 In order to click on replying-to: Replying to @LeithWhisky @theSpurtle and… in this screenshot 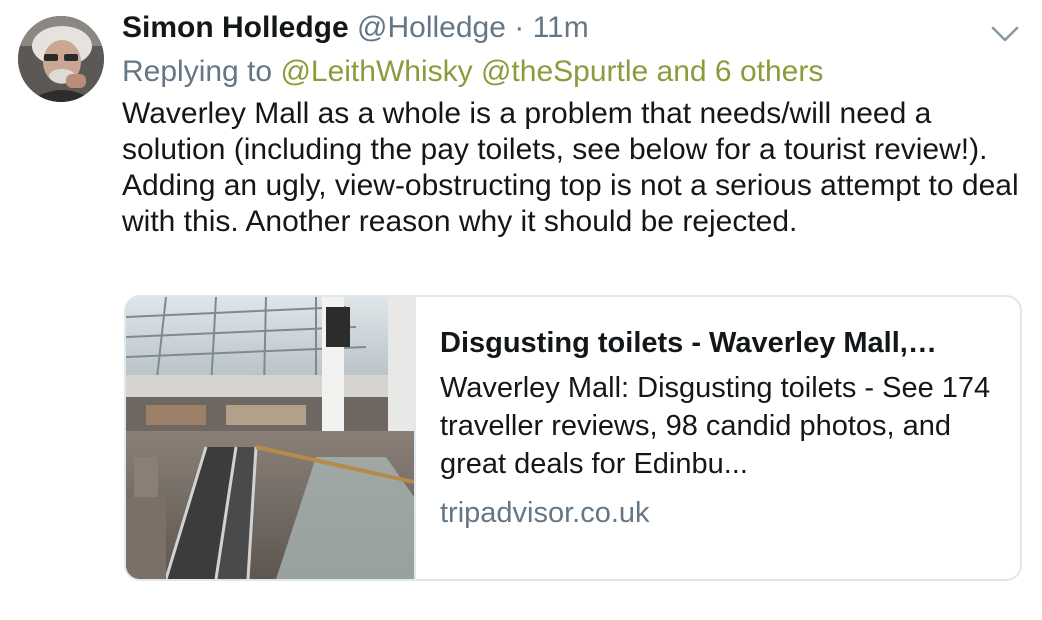, I will do `click(472, 72)`.